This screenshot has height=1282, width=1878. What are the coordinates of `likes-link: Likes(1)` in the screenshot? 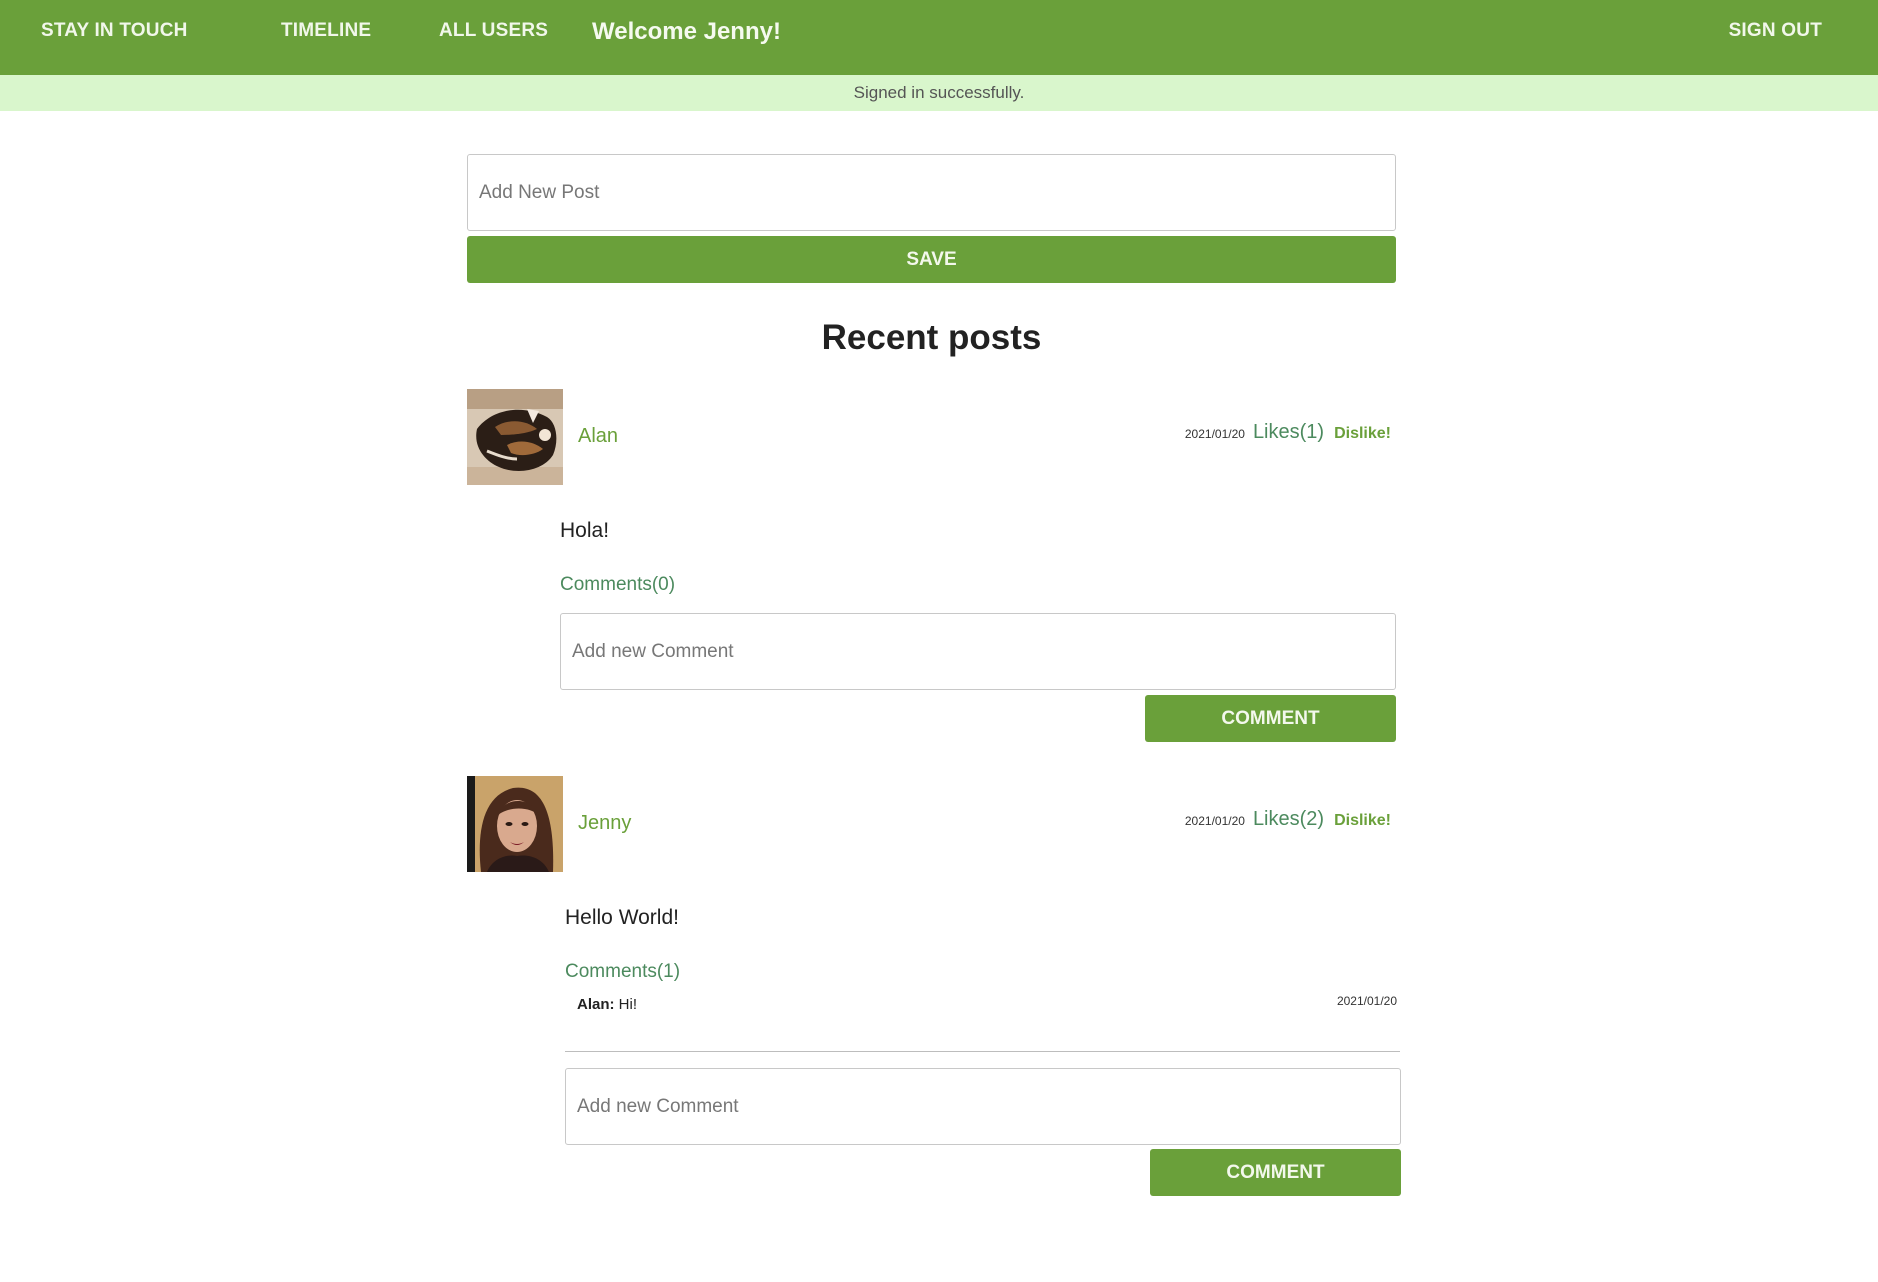 It's located at (1288, 432).